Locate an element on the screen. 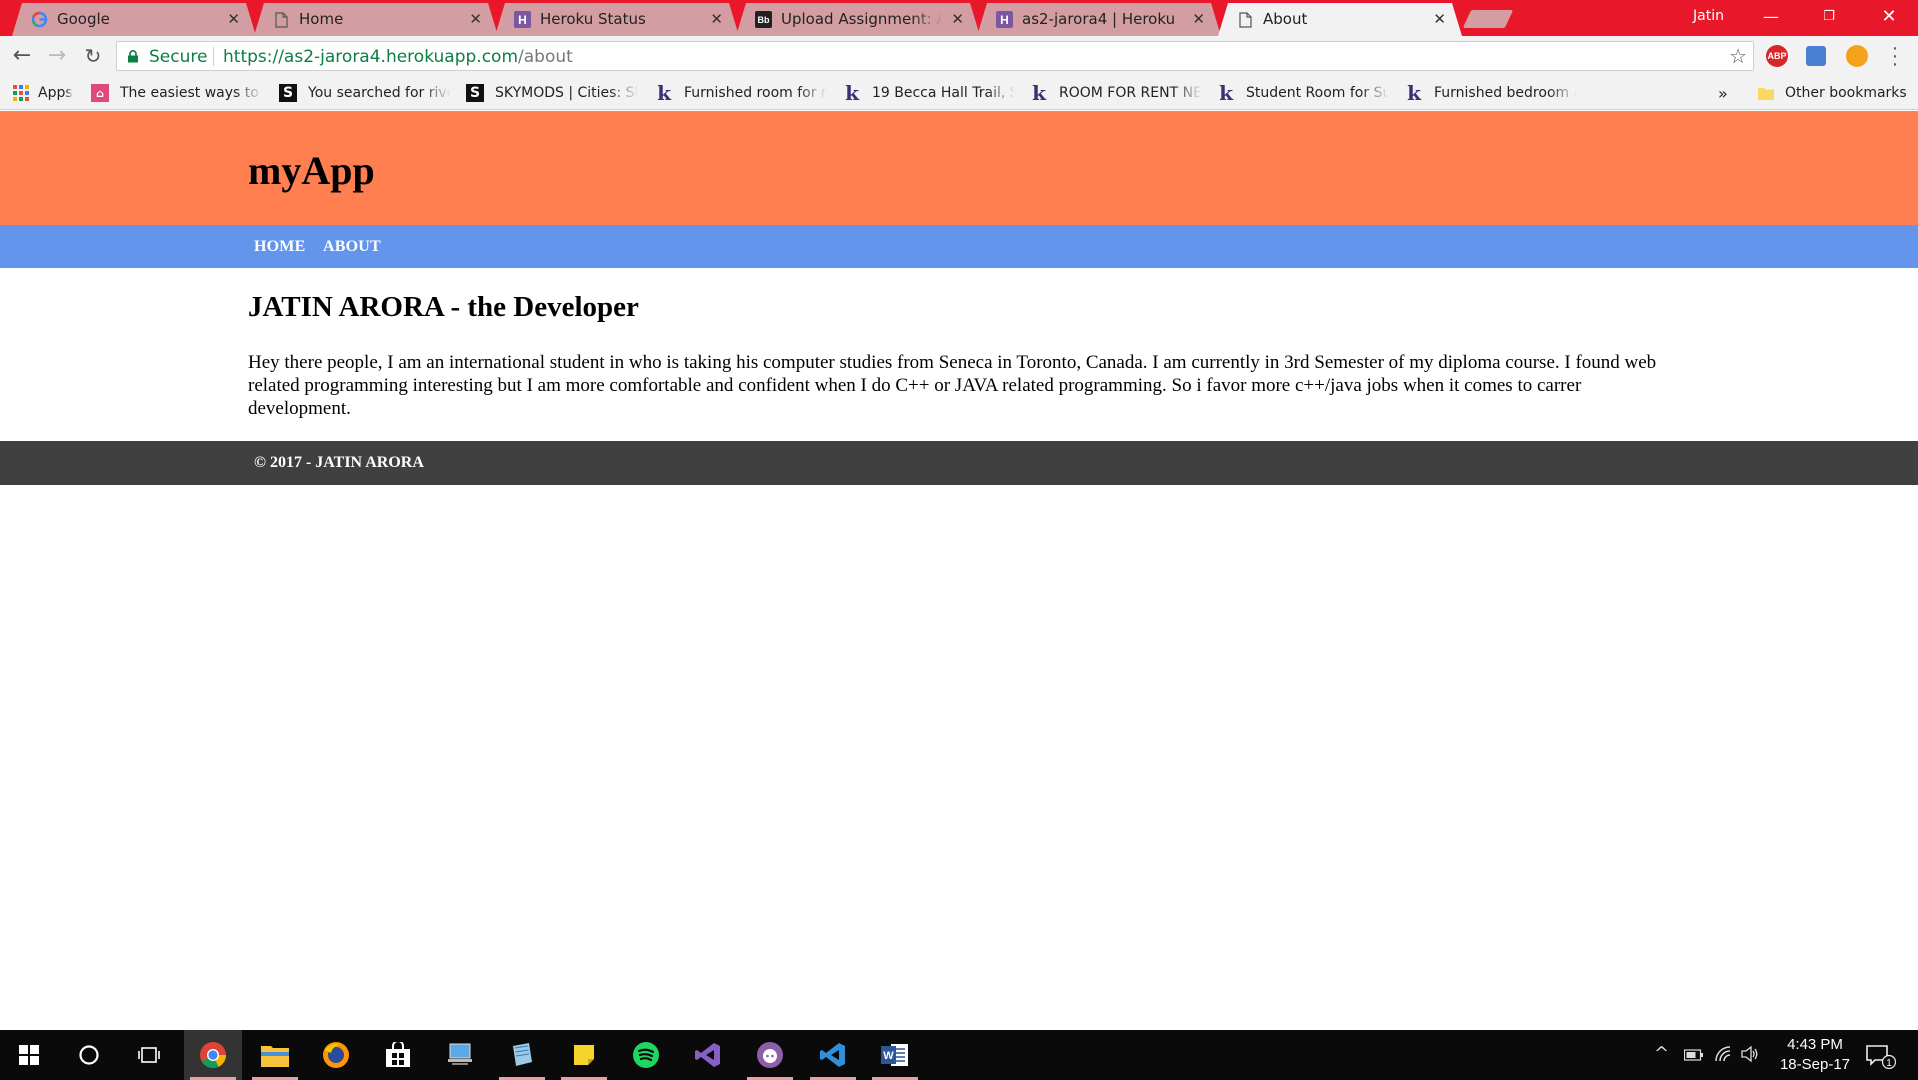 The width and height of the screenshot is (1918, 1080). tab-title: Upload Assignment: Assi is located at coordinates (862, 19).